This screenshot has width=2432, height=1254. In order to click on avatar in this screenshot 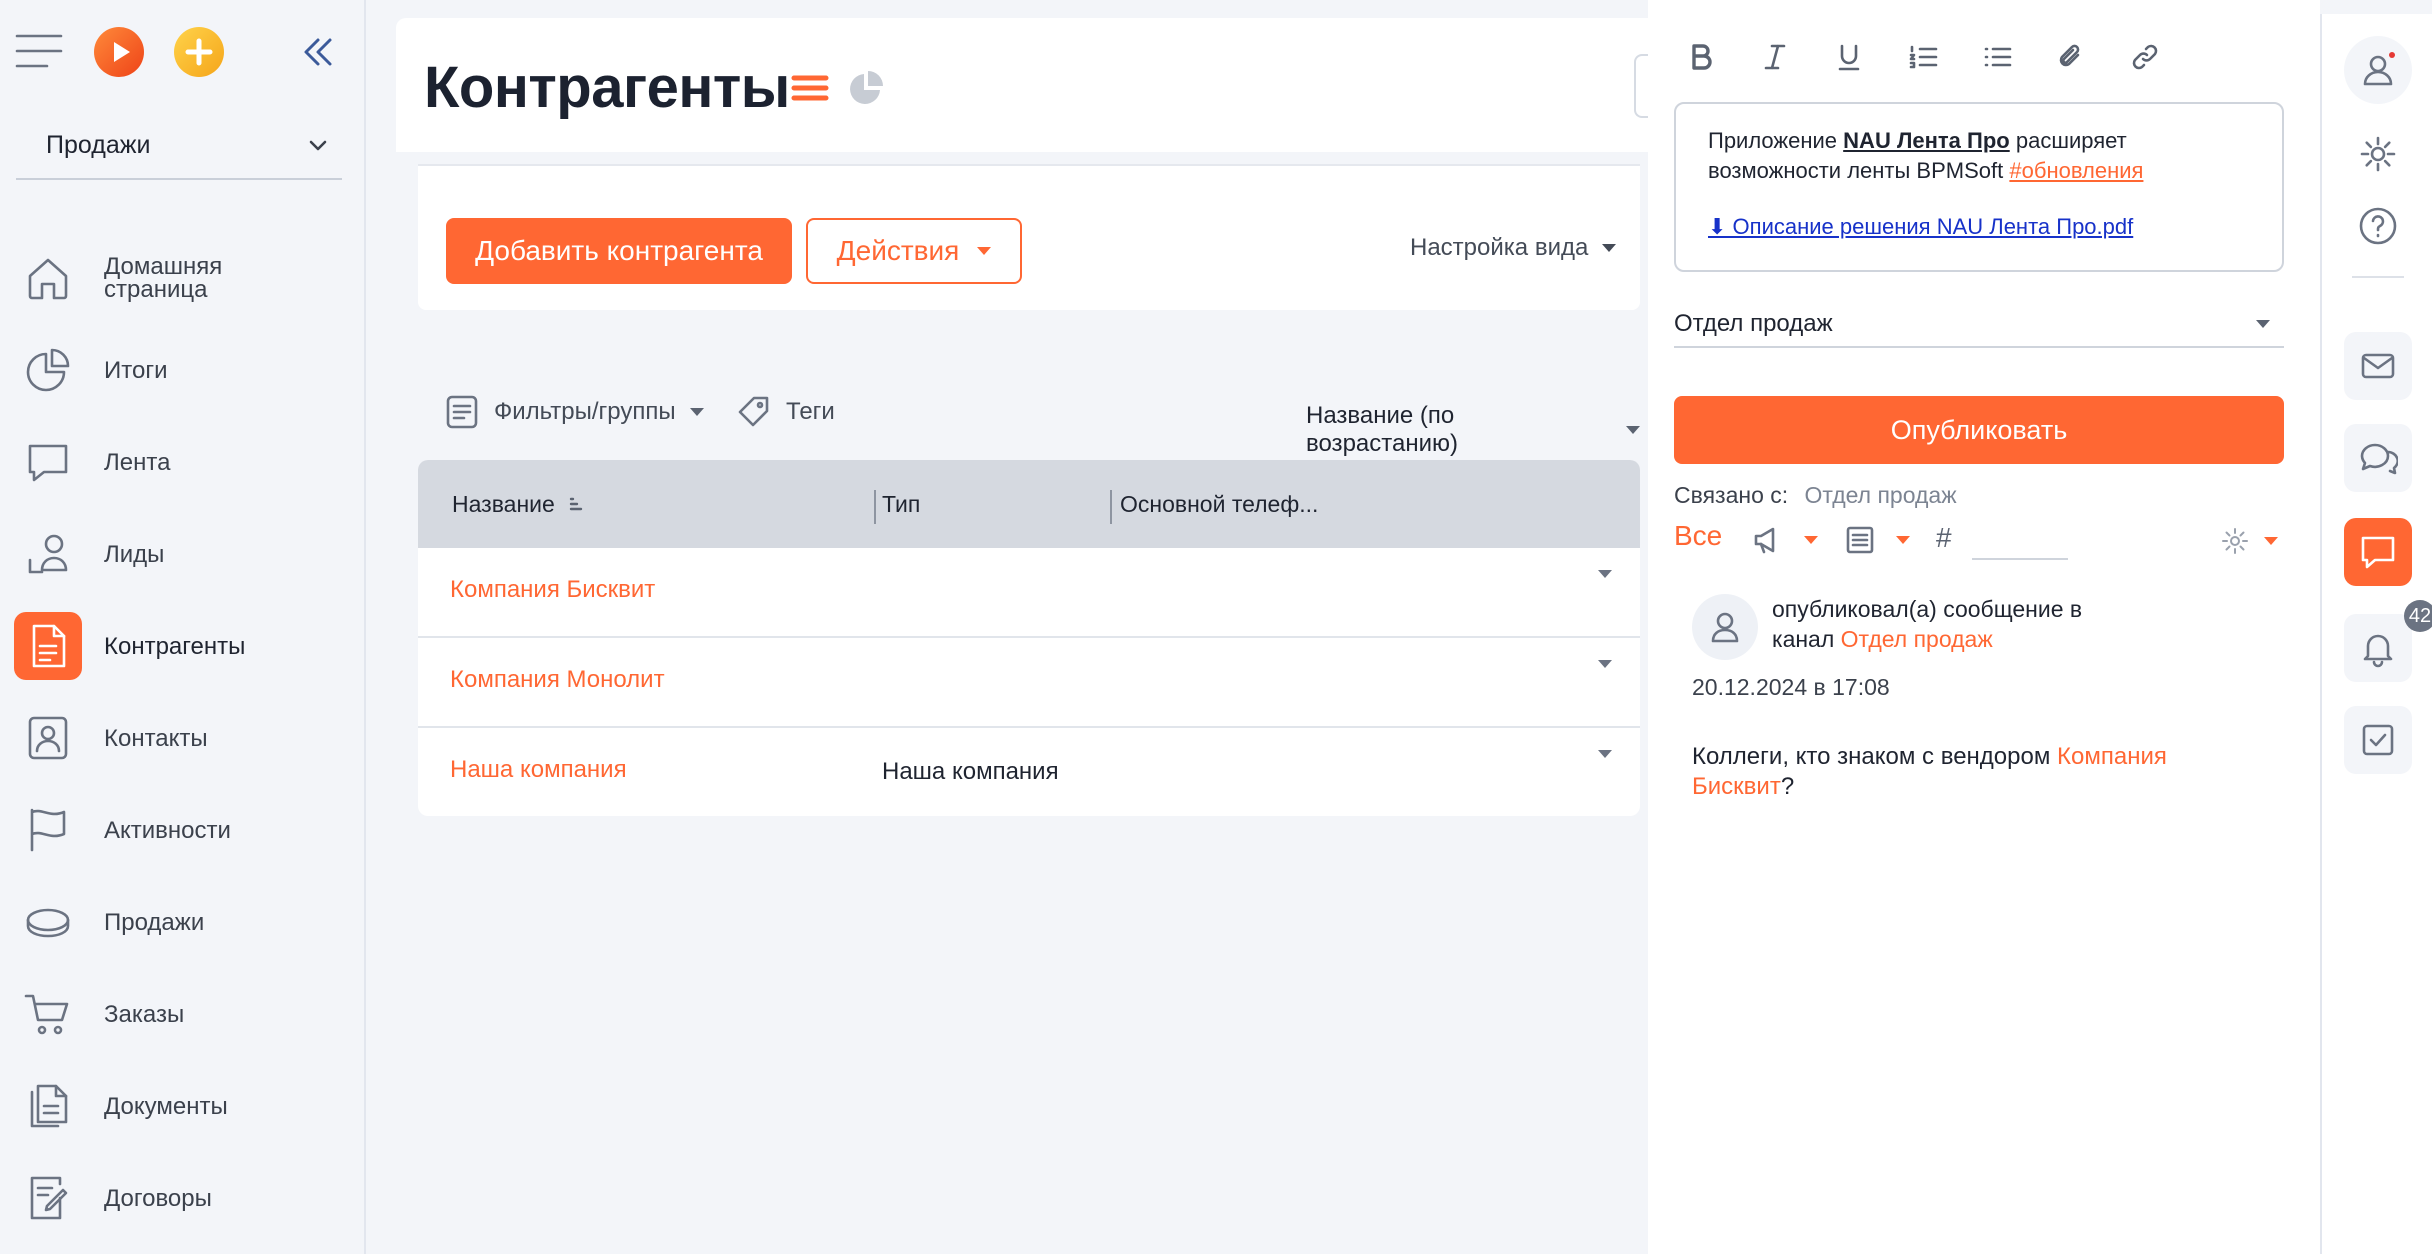, I will do `click(1725, 627)`.